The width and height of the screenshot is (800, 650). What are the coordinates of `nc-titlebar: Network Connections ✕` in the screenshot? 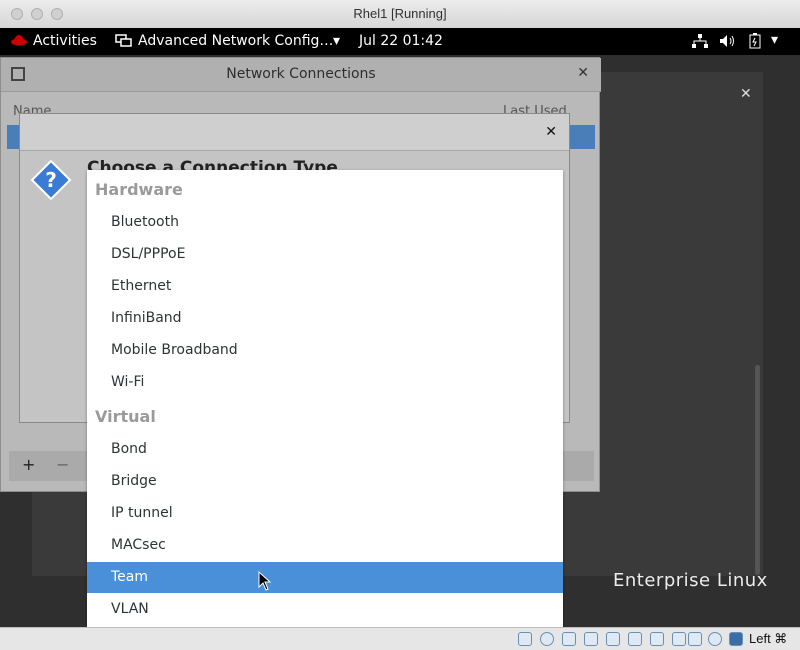 It's located at (301, 75).